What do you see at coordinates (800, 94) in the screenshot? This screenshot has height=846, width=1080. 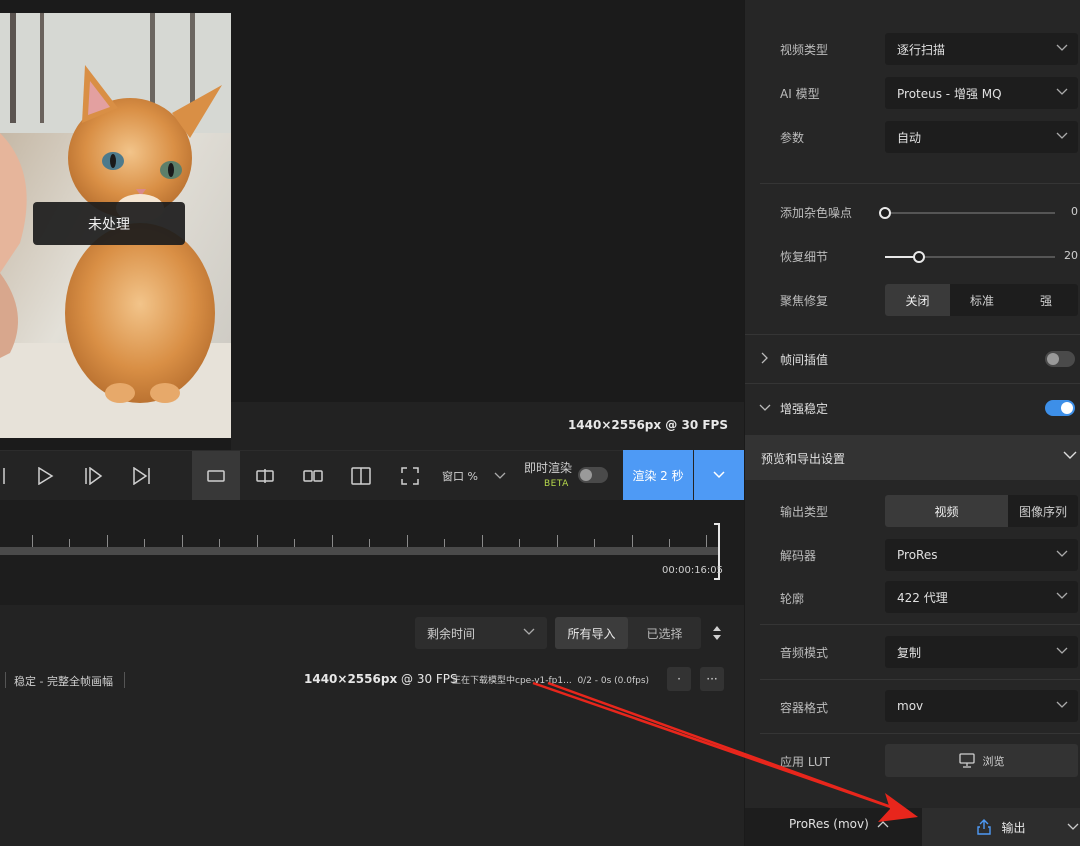 I see `ai-model-label: AI 模型` at bounding box center [800, 94].